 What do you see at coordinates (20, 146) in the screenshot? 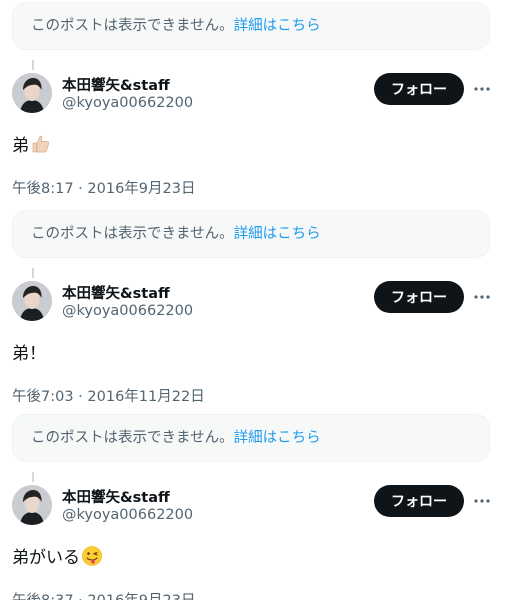
I see `post-text: 弟` at bounding box center [20, 146].